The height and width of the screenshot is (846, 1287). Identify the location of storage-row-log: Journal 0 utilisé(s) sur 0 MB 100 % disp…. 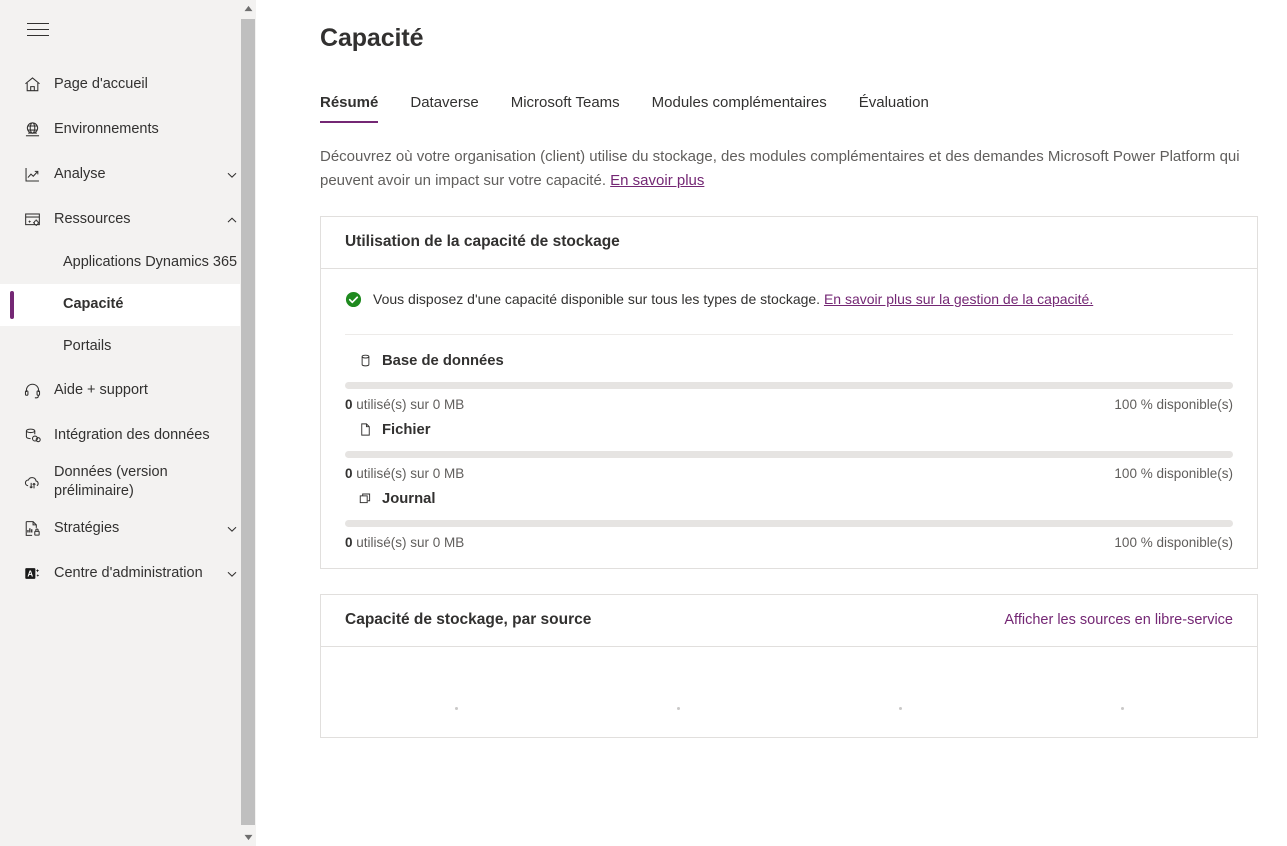
(789, 515).